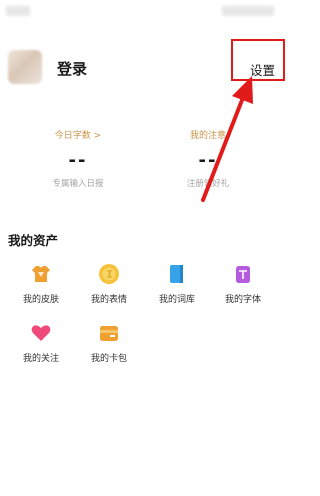 The image size is (320, 496). I want to click on annotation-arrow, so click(227, 139).